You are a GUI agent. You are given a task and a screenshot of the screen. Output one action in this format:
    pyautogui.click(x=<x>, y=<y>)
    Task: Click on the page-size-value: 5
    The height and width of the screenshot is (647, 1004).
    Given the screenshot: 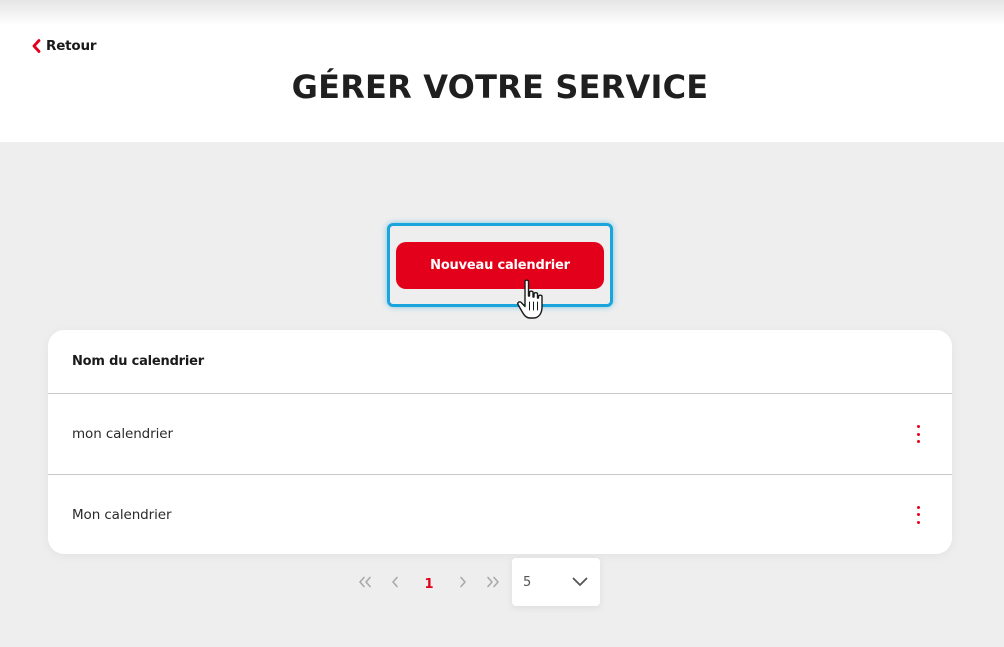 What is the action you would take?
    pyautogui.click(x=527, y=582)
    